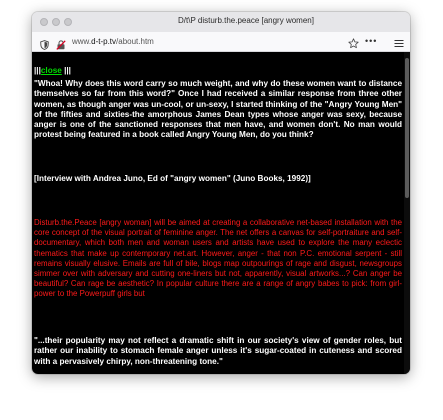  I want to click on nav-prefix: |||, so click(37, 70).